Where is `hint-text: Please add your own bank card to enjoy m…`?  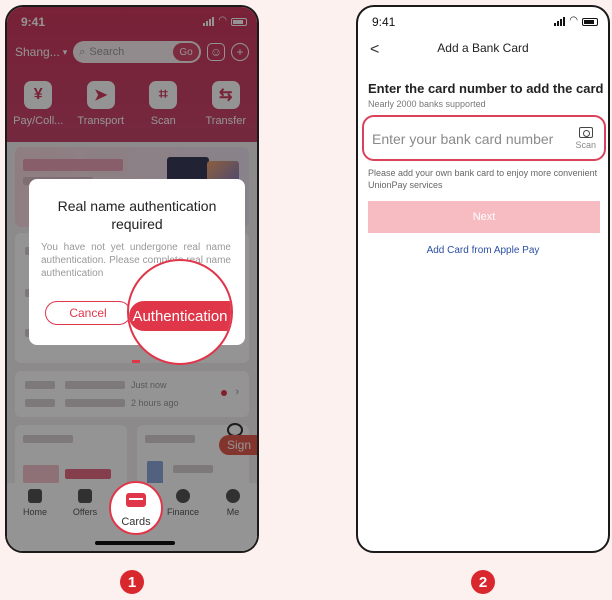 hint-text: Please add your own bank card to enjoy m… is located at coordinates (483, 179).